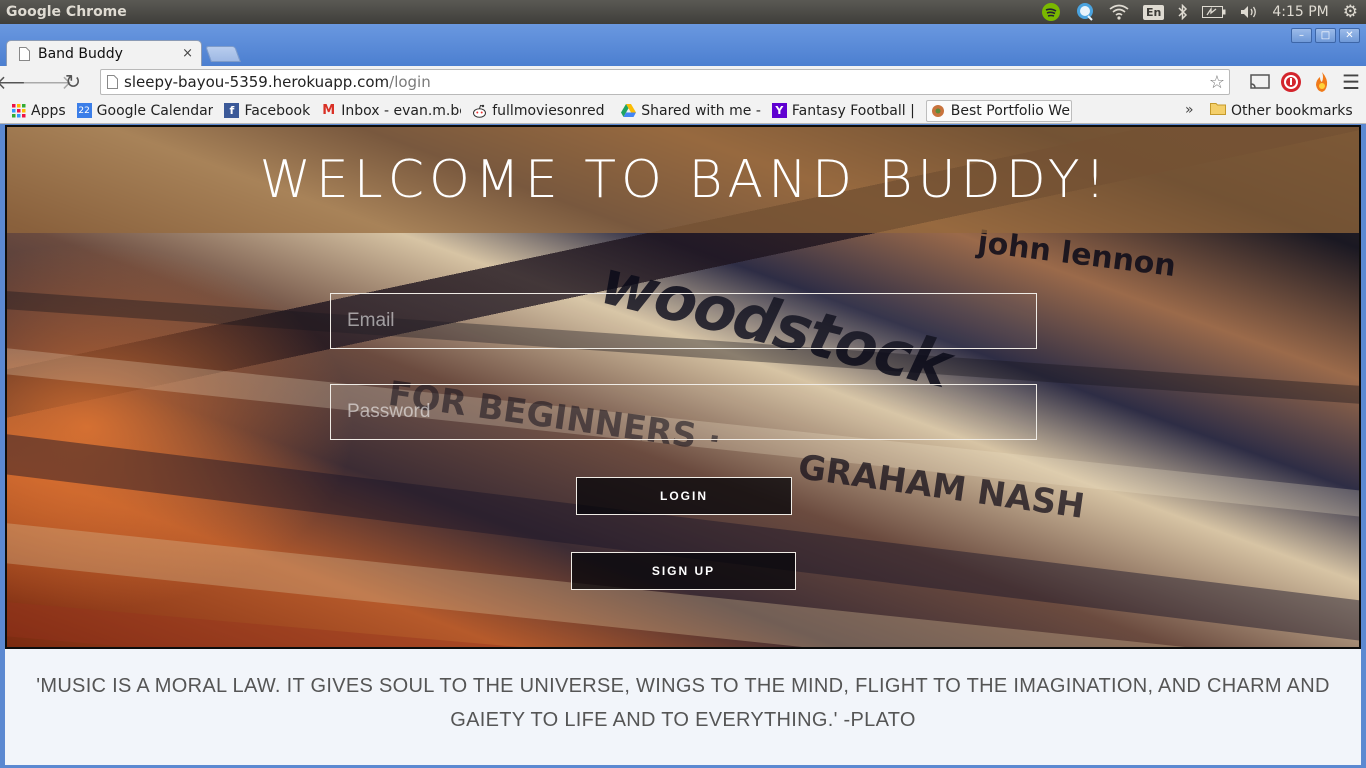  Describe the element at coordinates (1214, 12) in the screenshot. I see `battery-icon` at that location.